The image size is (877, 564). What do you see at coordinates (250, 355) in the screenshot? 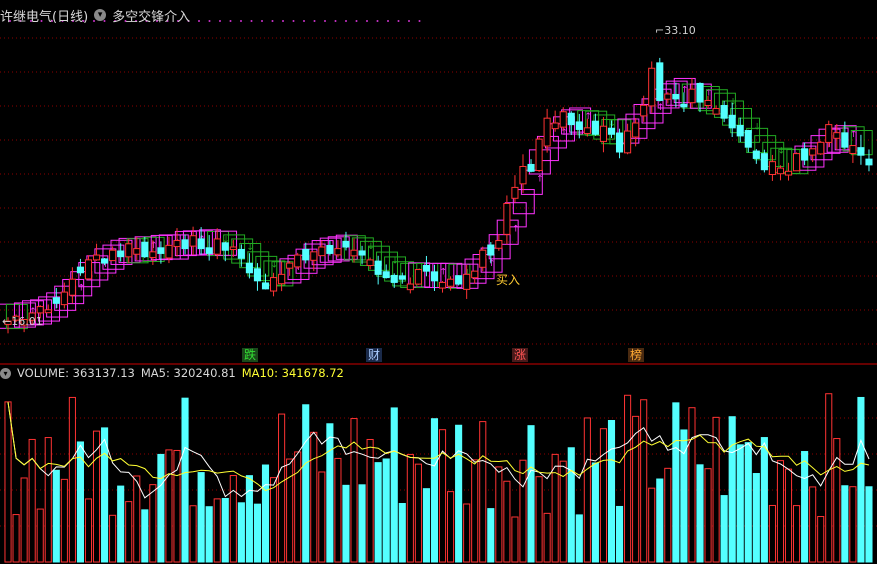
I see `event-tag-fall: 跌` at bounding box center [250, 355].